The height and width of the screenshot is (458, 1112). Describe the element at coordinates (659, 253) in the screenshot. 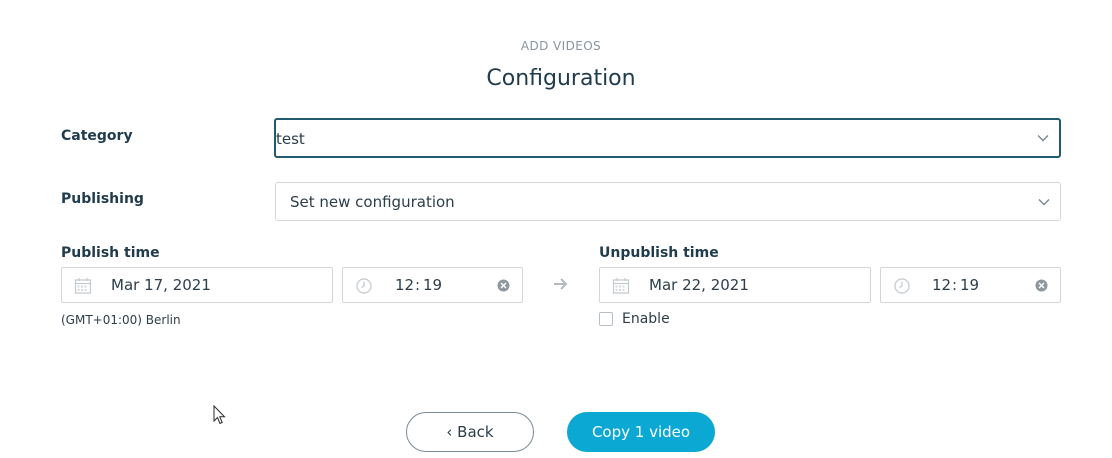

I see `unpublish-time-label: Unpublish time` at that location.